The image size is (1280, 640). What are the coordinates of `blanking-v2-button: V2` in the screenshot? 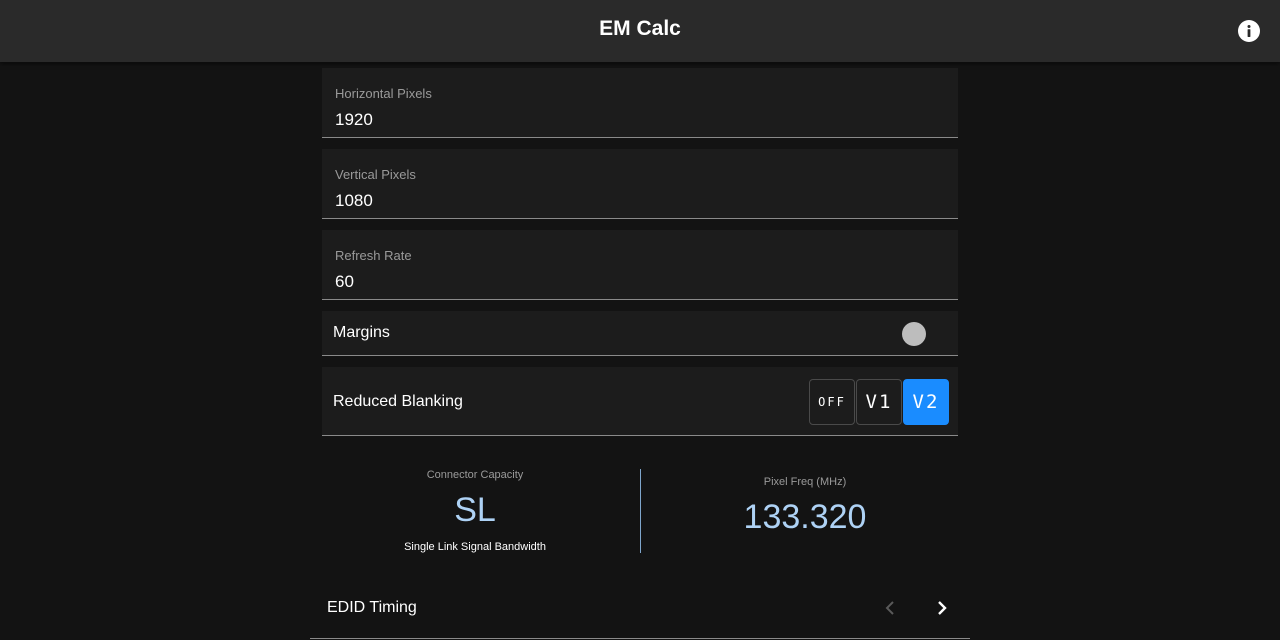 It's located at (926, 402).